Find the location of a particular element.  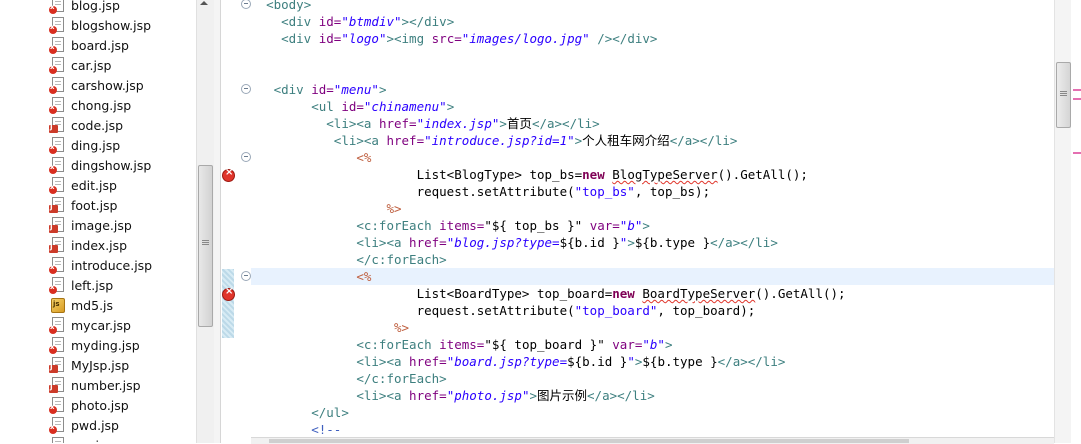

file-item: MyJsp.jsp is located at coordinates (89, 365).